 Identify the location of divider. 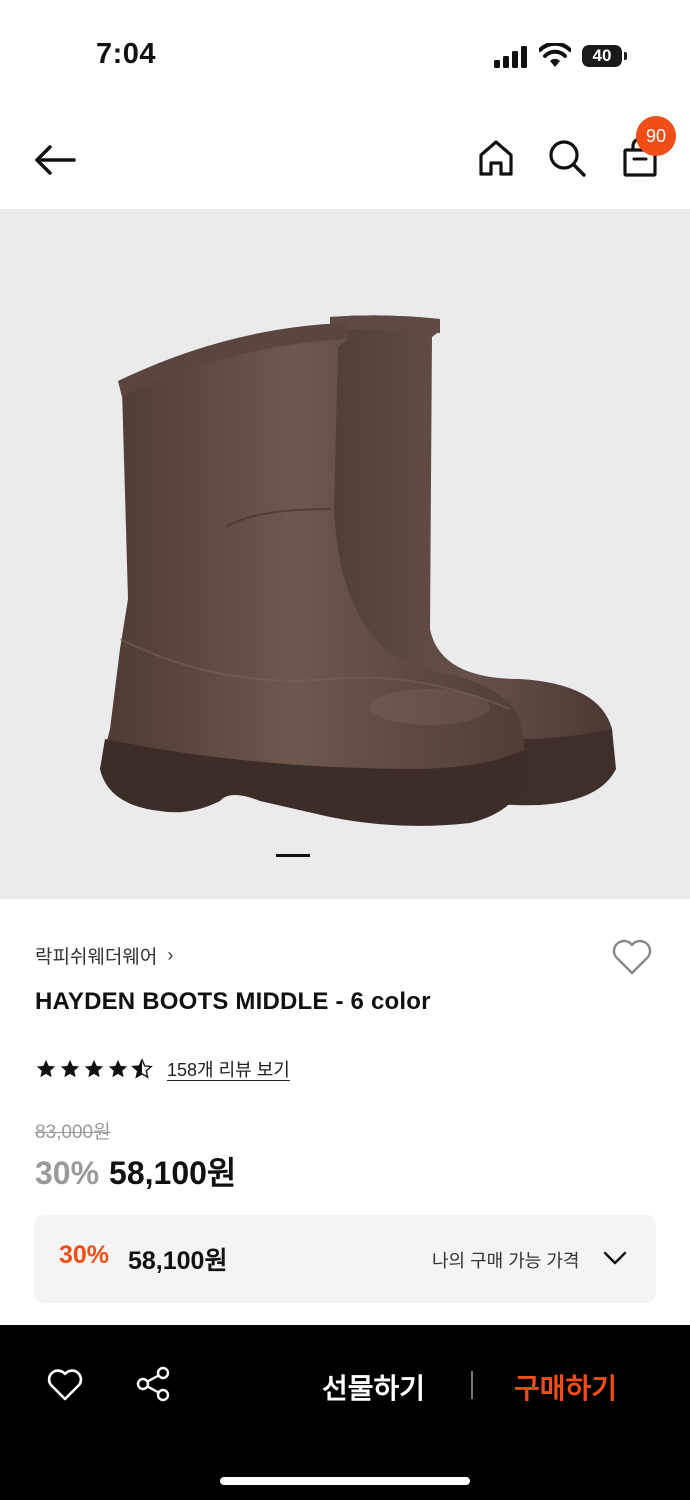
(472, 1385).